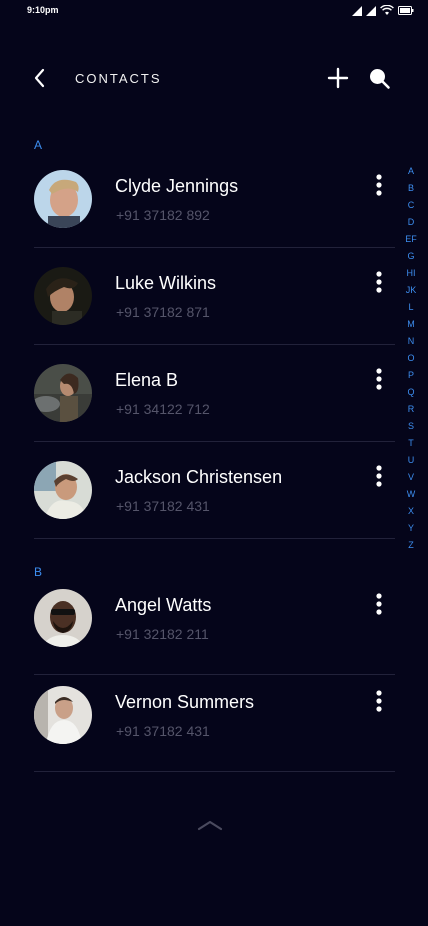 The height and width of the screenshot is (926, 428). What do you see at coordinates (411, 341) in the screenshot?
I see `index-letter: N` at bounding box center [411, 341].